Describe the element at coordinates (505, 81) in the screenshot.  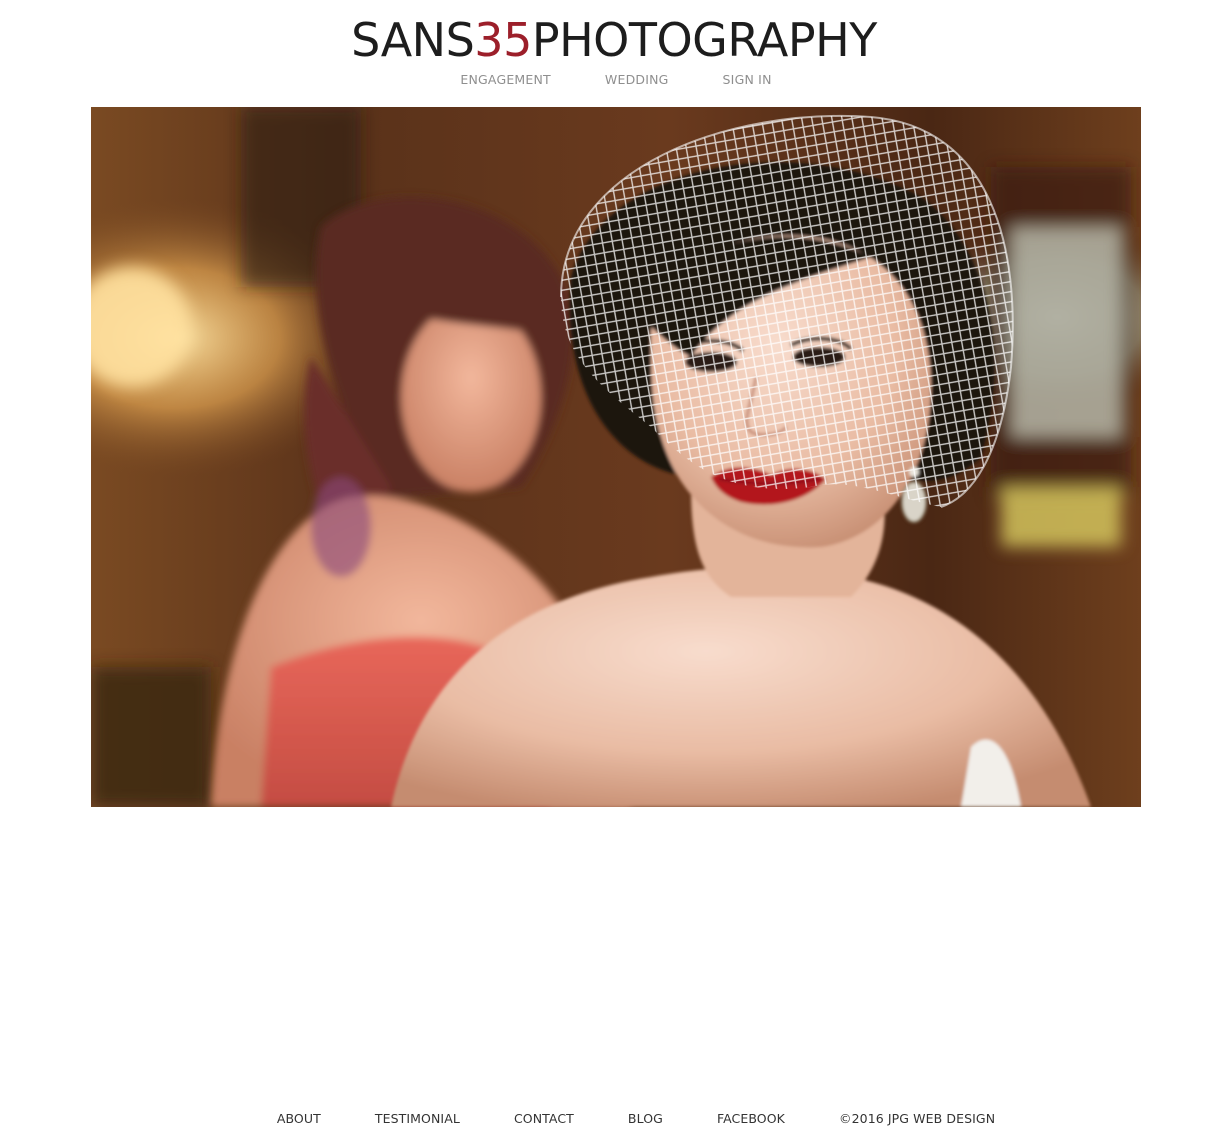
I see `nav-link-engagement: ENGAGEMENT` at that location.